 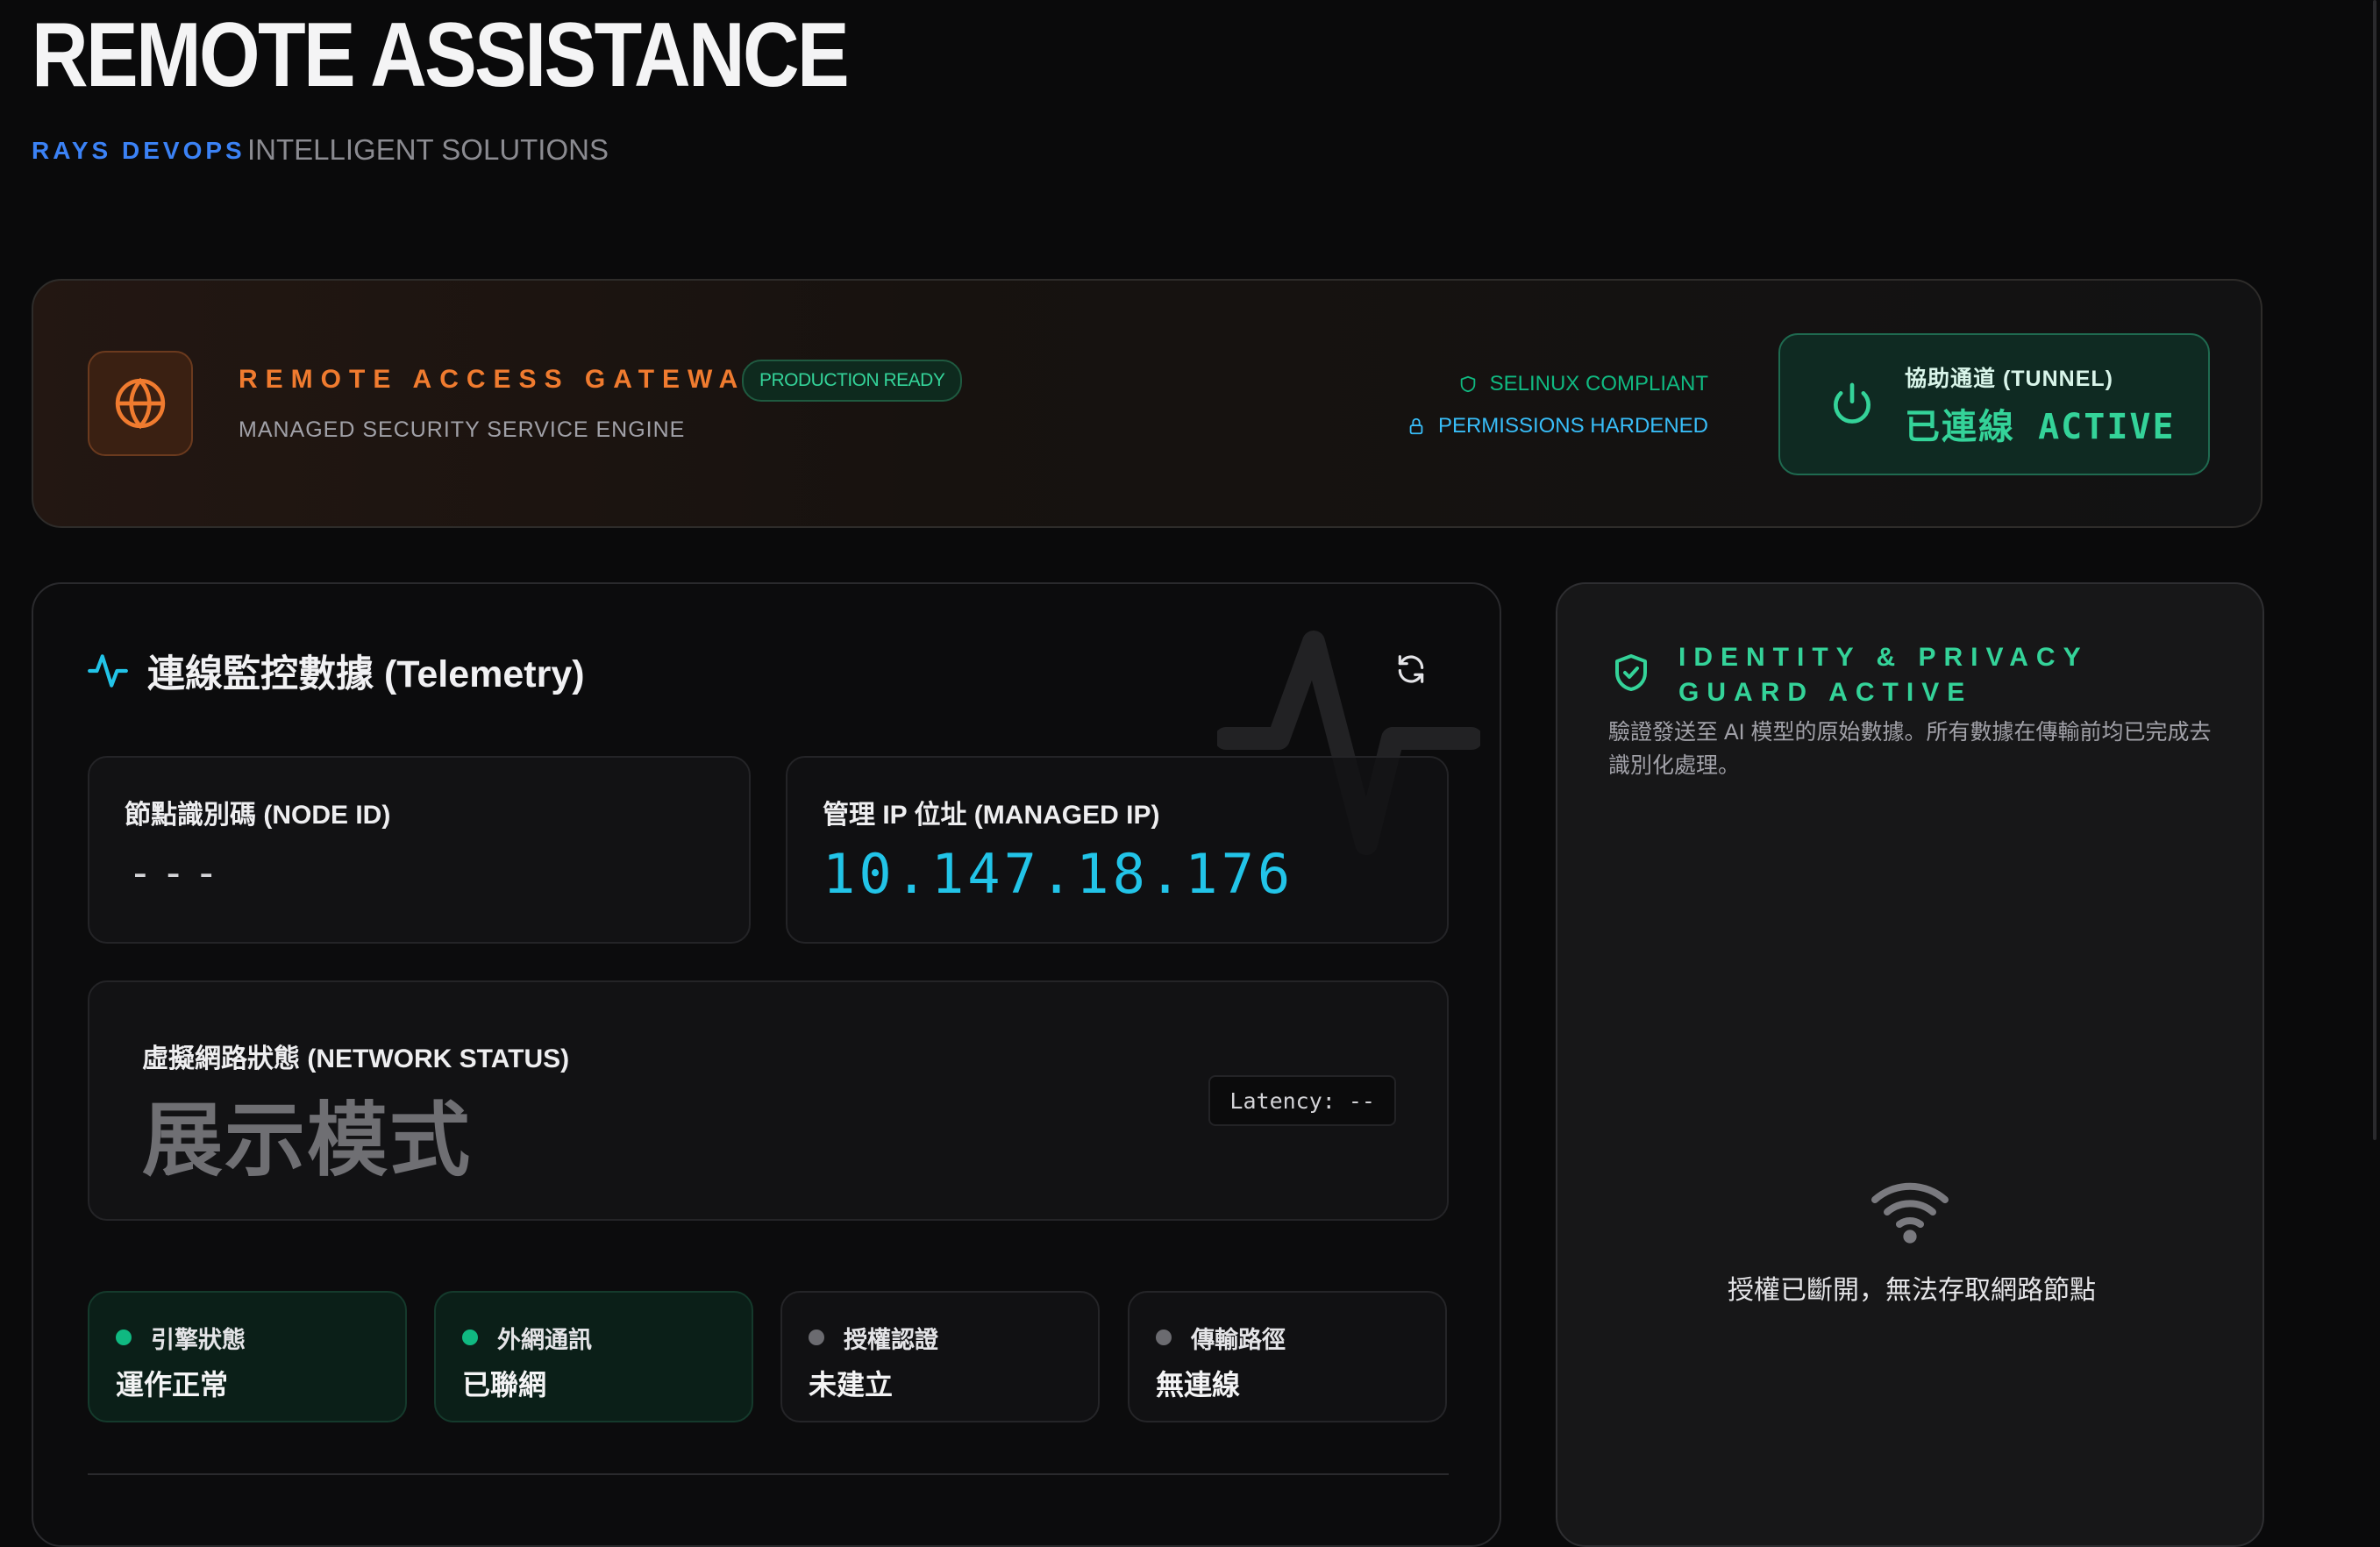 What do you see at coordinates (247, 1356) in the screenshot?
I see `engine-status: 引擎狀態 運作正常` at bounding box center [247, 1356].